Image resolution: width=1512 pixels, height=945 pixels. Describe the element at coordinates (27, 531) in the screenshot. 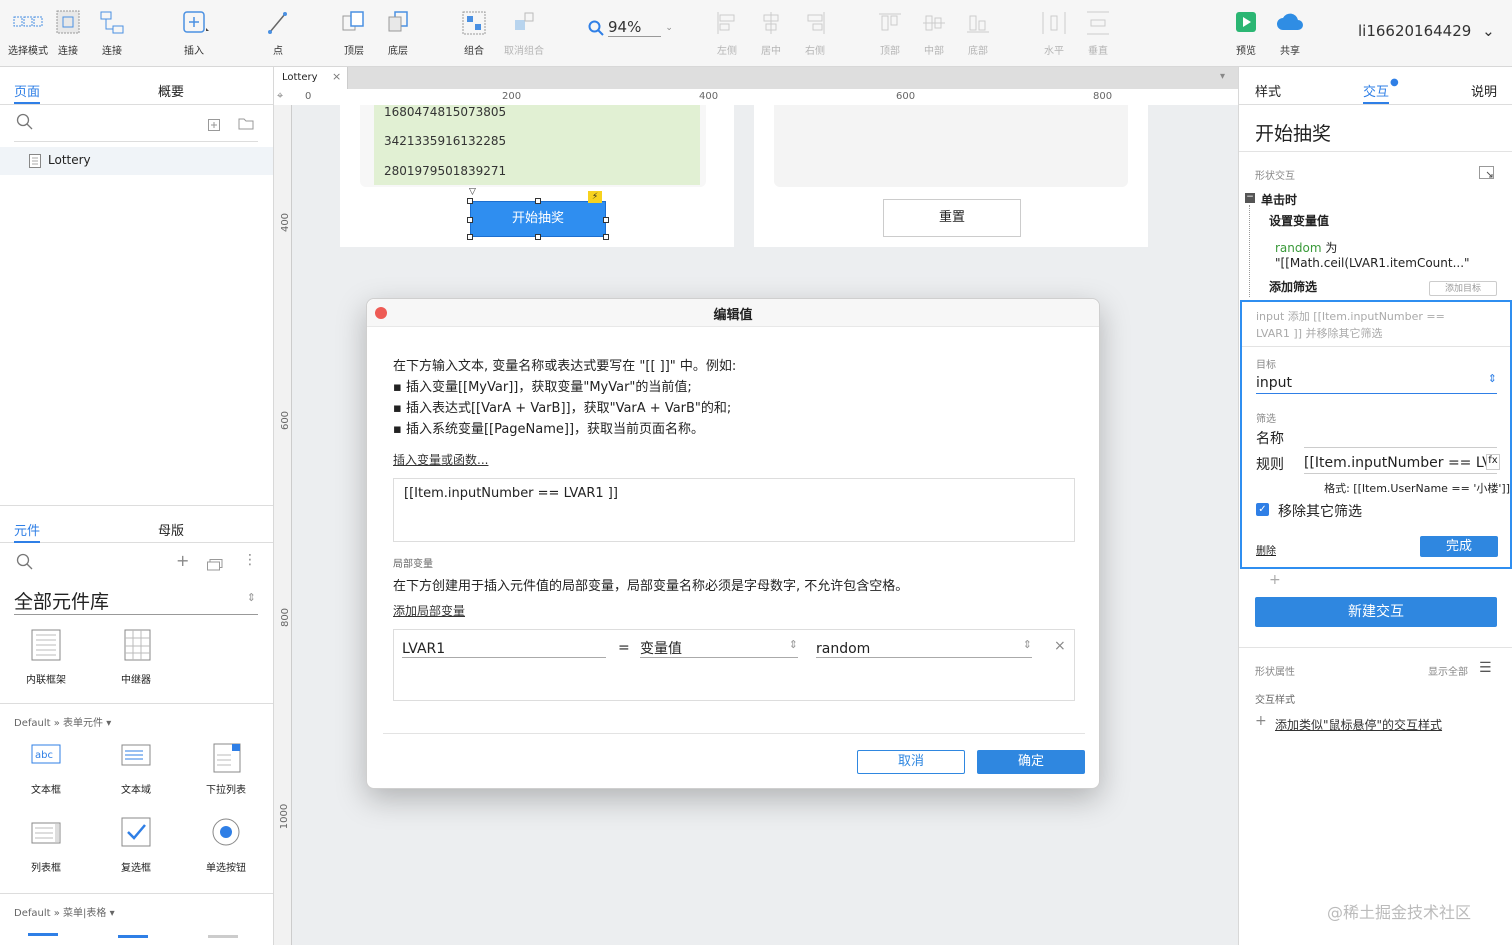

I see `tab-widgets: 元件` at that location.